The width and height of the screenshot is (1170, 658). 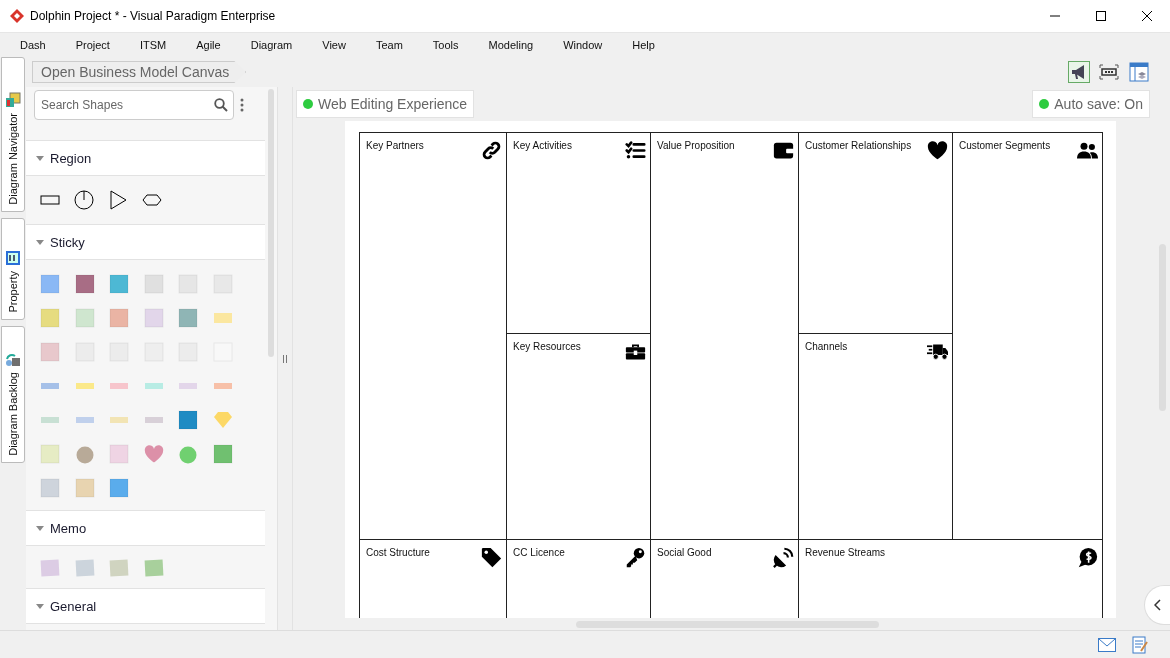 I want to click on app-logo-icon, so click(x=17, y=16).